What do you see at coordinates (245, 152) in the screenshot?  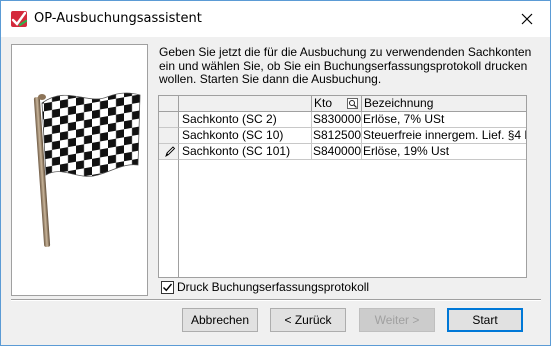 I see `cell-account-name: Sachkonto (SC 101)` at bounding box center [245, 152].